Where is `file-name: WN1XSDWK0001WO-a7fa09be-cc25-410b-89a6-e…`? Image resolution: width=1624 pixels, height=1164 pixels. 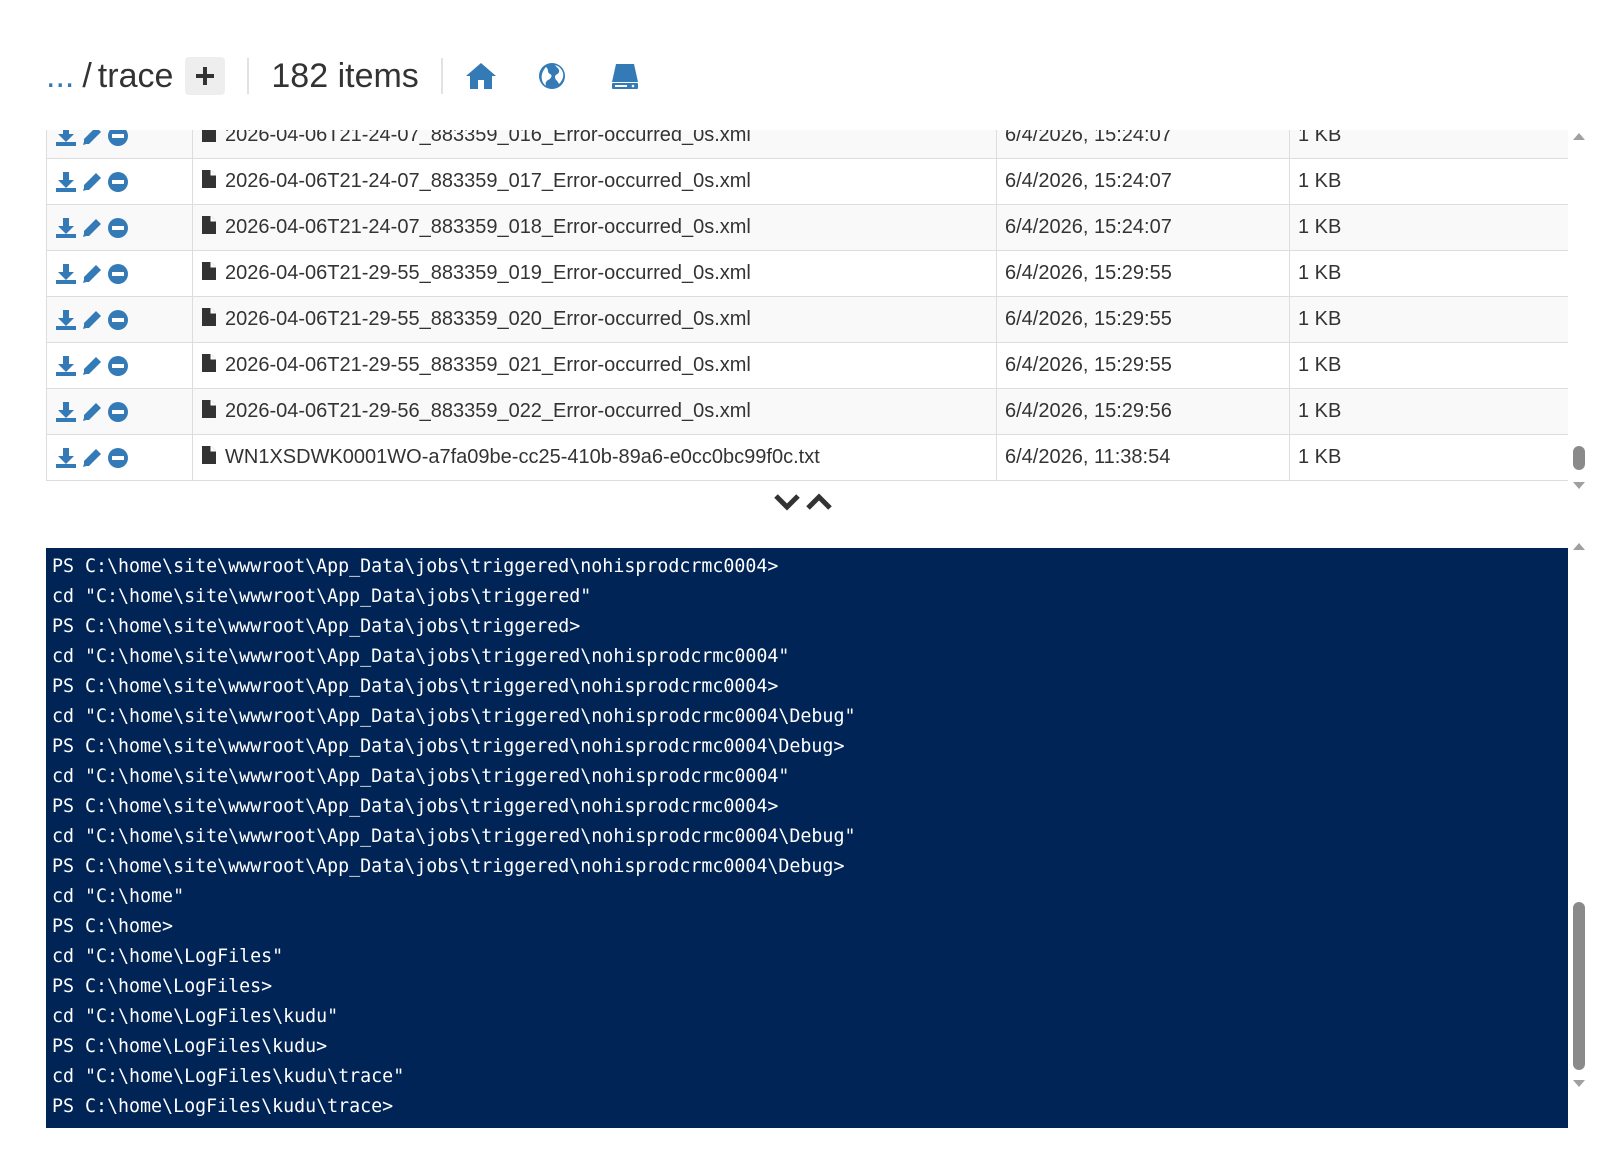
file-name: WN1XSDWK0001WO-a7fa09be-cc25-410b-89a6-e… is located at coordinates (522, 457).